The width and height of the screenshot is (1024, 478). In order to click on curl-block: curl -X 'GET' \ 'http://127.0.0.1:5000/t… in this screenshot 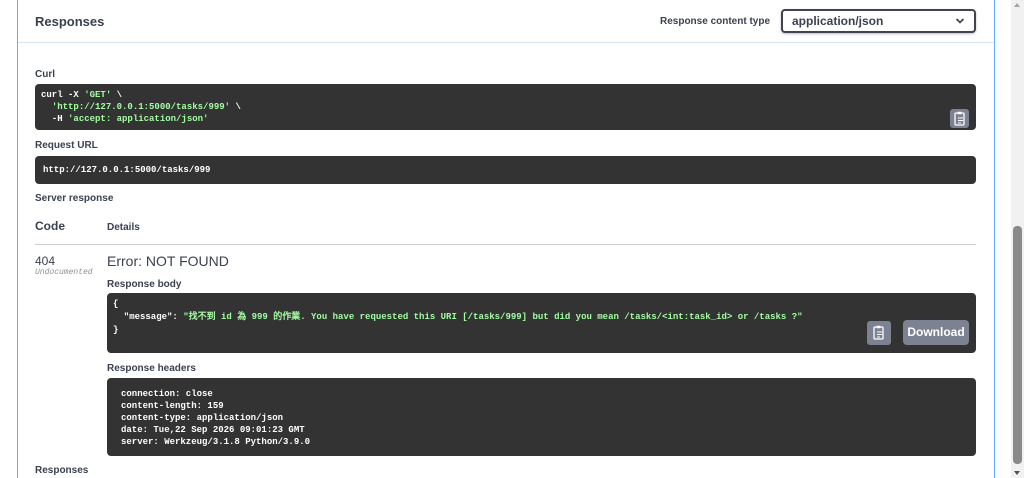, I will do `click(505, 107)`.